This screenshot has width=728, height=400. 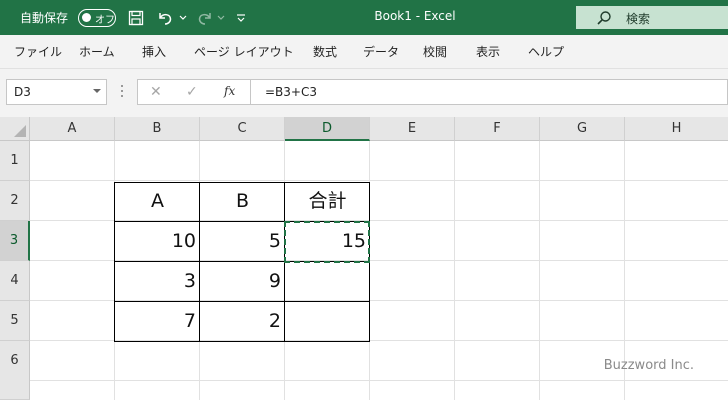 What do you see at coordinates (379, 380) in the screenshot?
I see `gridline` at bounding box center [379, 380].